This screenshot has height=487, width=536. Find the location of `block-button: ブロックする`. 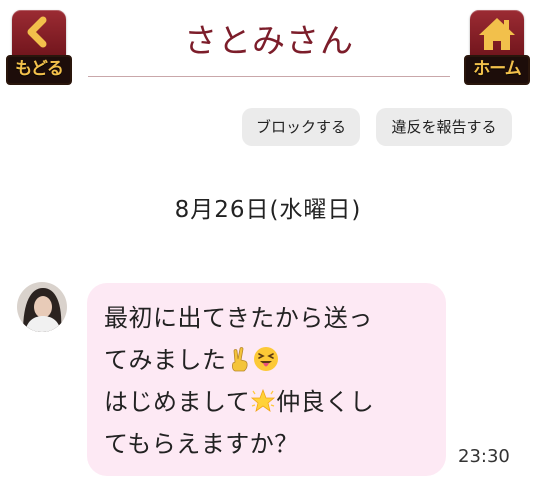

block-button: ブロックする is located at coordinates (301, 127).